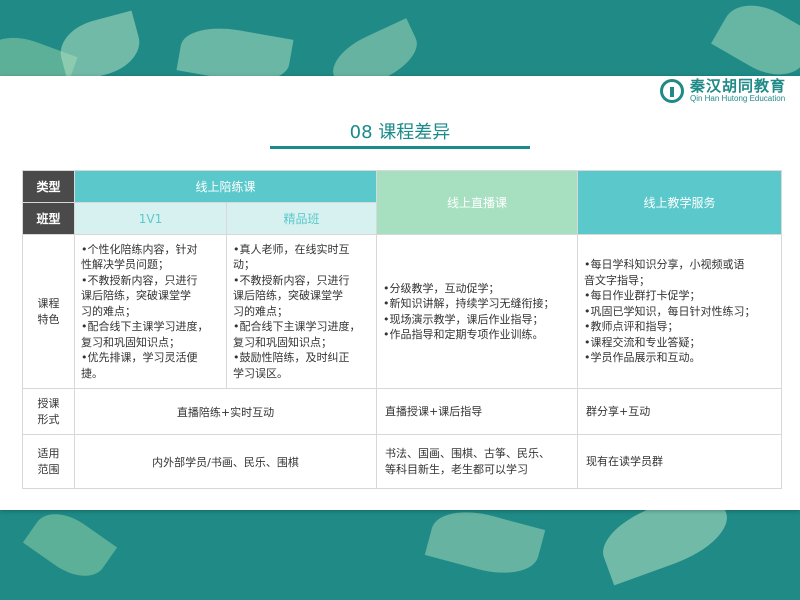 The height and width of the screenshot is (600, 800). Describe the element at coordinates (400, 147) in the screenshot. I see `title-underline` at that location.